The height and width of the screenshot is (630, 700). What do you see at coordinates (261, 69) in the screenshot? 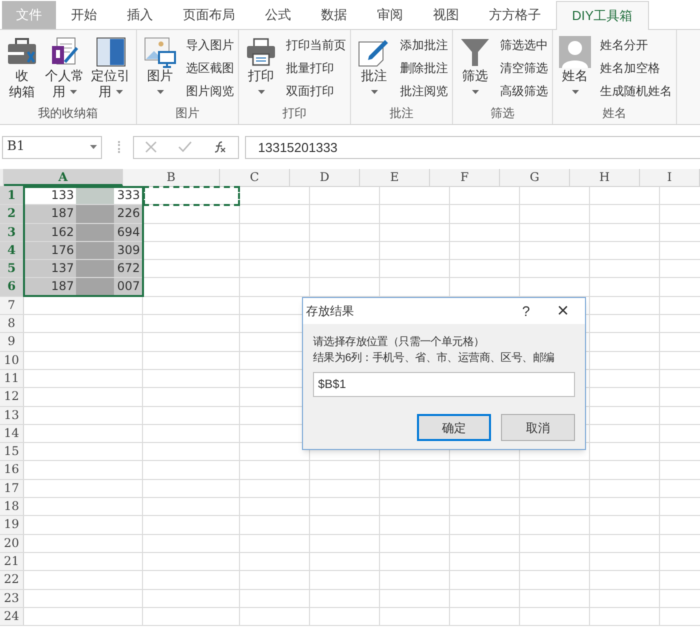
I see `ribbon-large-button: 打印` at bounding box center [261, 69].